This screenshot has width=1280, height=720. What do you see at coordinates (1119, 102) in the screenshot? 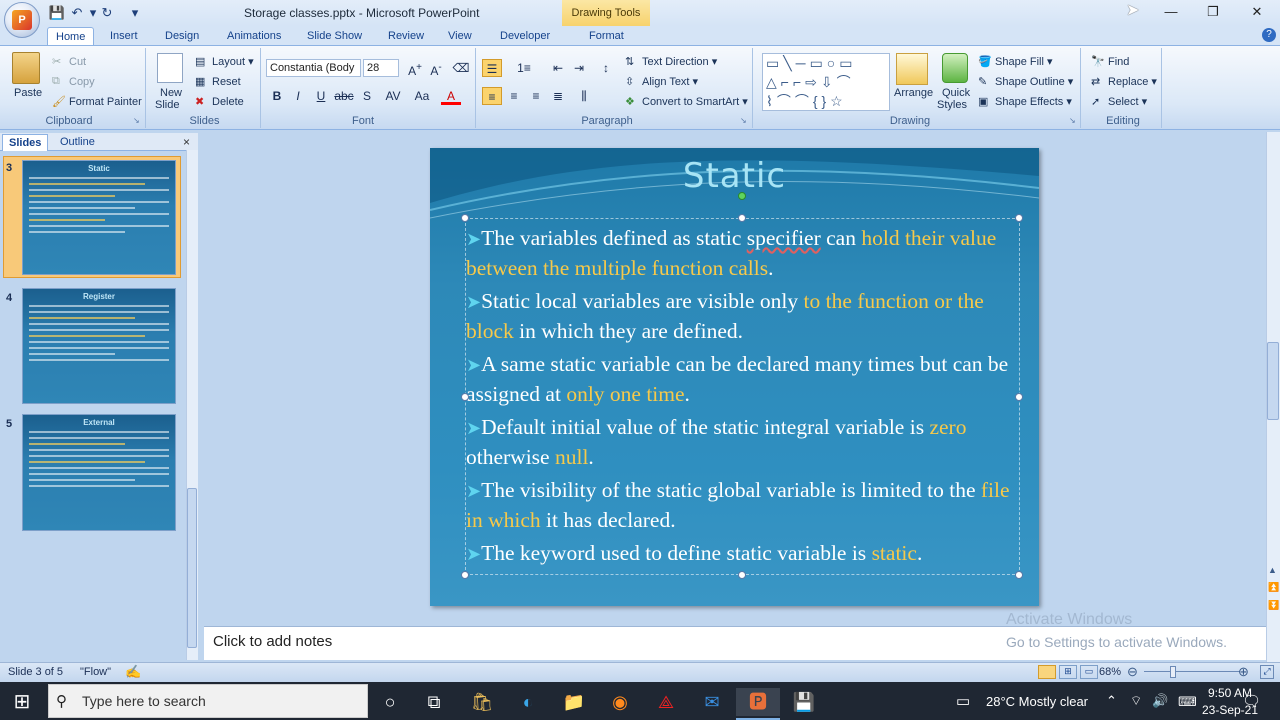
I see `select-button: ➚ Select ▾` at bounding box center [1119, 102].